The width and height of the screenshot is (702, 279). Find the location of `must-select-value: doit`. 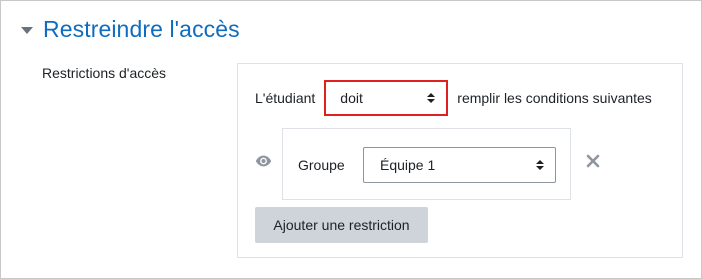

must-select-value: doit is located at coordinates (351, 98).